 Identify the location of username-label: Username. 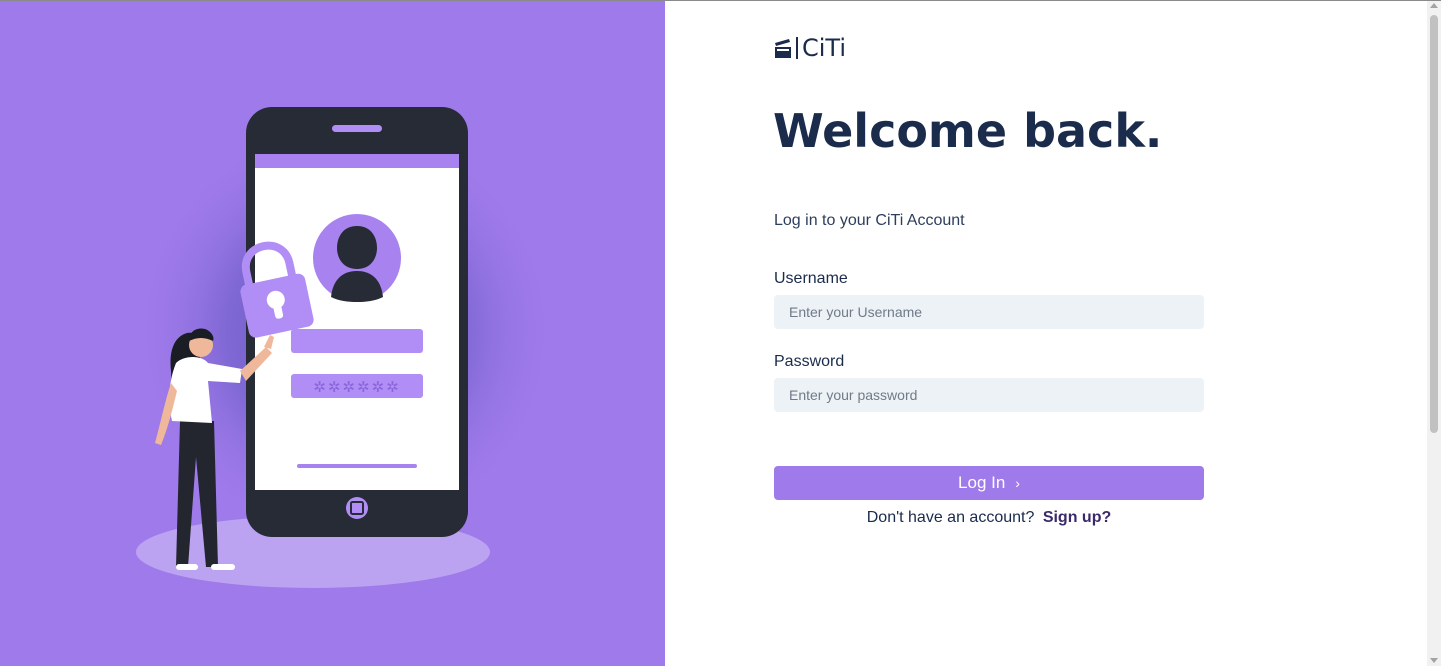
(811, 278).